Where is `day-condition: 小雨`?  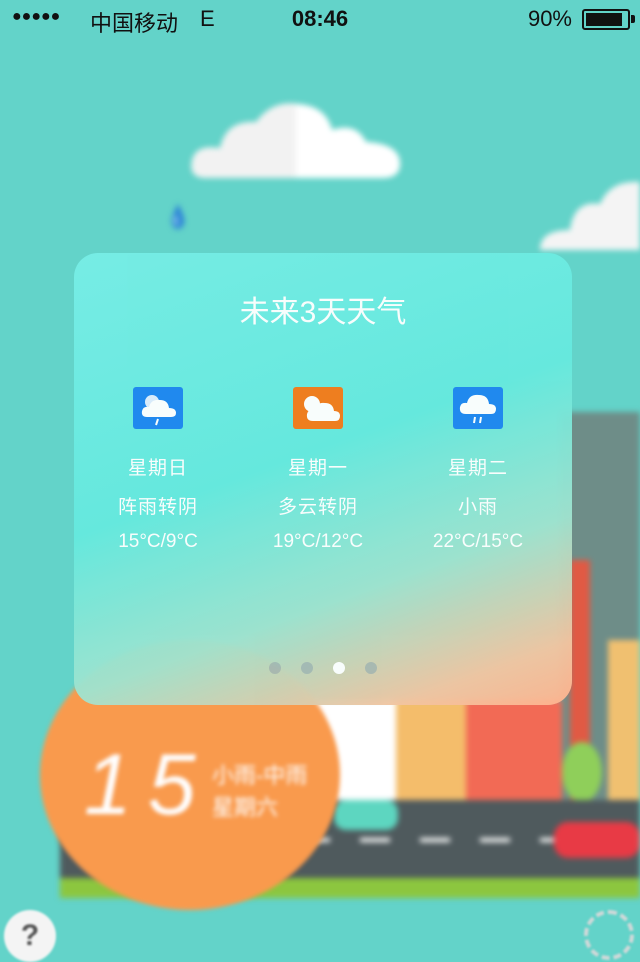
day-condition: 小雨 is located at coordinates (477, 507).